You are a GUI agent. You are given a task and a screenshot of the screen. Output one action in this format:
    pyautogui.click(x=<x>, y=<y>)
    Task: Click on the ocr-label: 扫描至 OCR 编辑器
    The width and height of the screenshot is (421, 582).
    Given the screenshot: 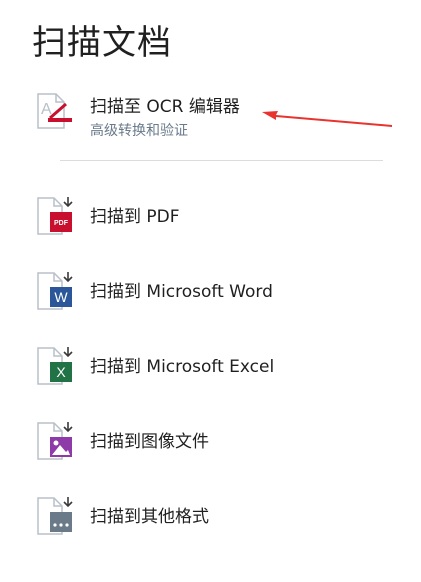 What is the action you would take?
    pyautogui.click(x=165, y=107)
    